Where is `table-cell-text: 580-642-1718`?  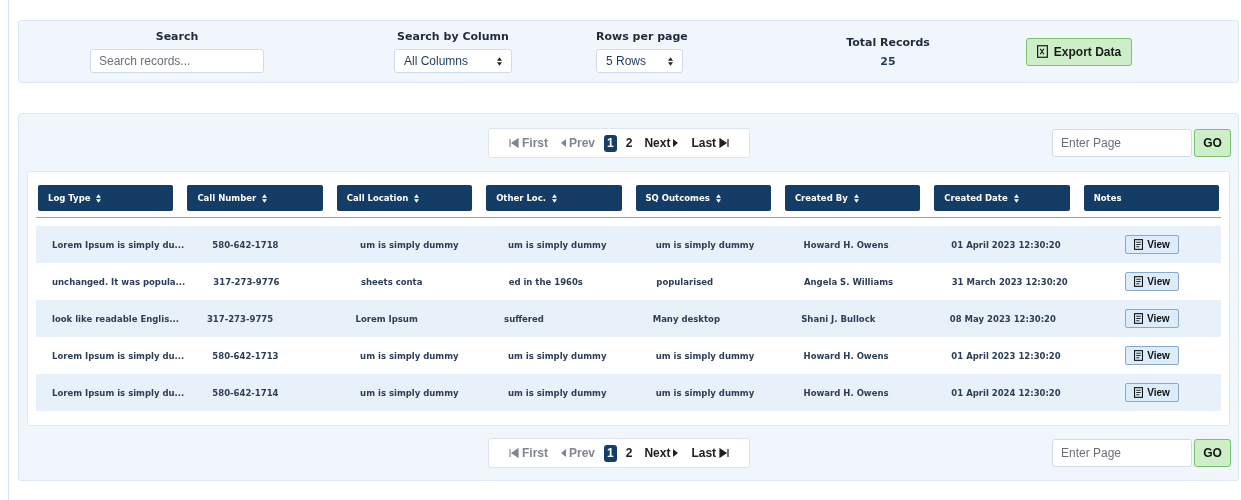
table-cell-text: 580-642-1718 is located at coordinates (245, 244).